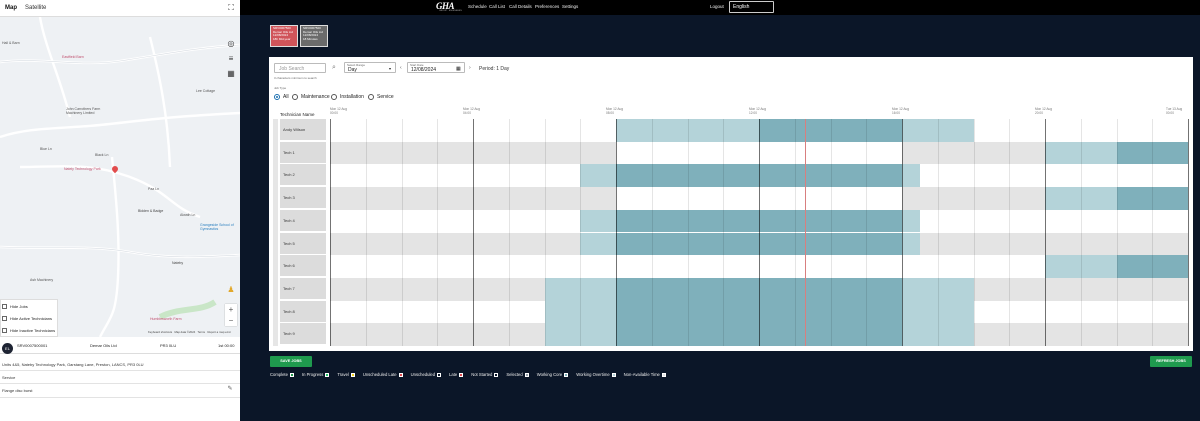  Describe the element at coordinates (303, 152) in the screenshot. I see `technician-row-label: Tech 1` at that location.